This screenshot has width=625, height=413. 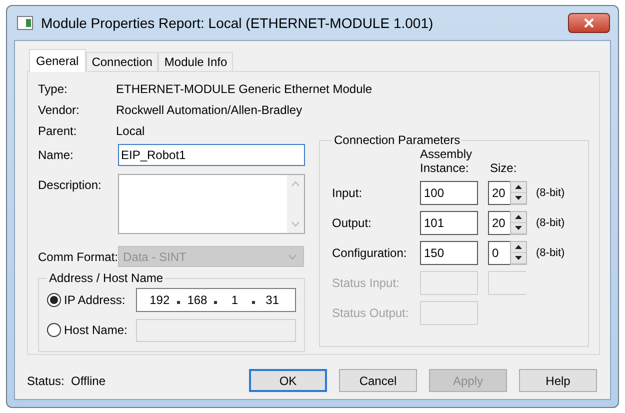 I want to click on description-field, so click(x=211, y=204).